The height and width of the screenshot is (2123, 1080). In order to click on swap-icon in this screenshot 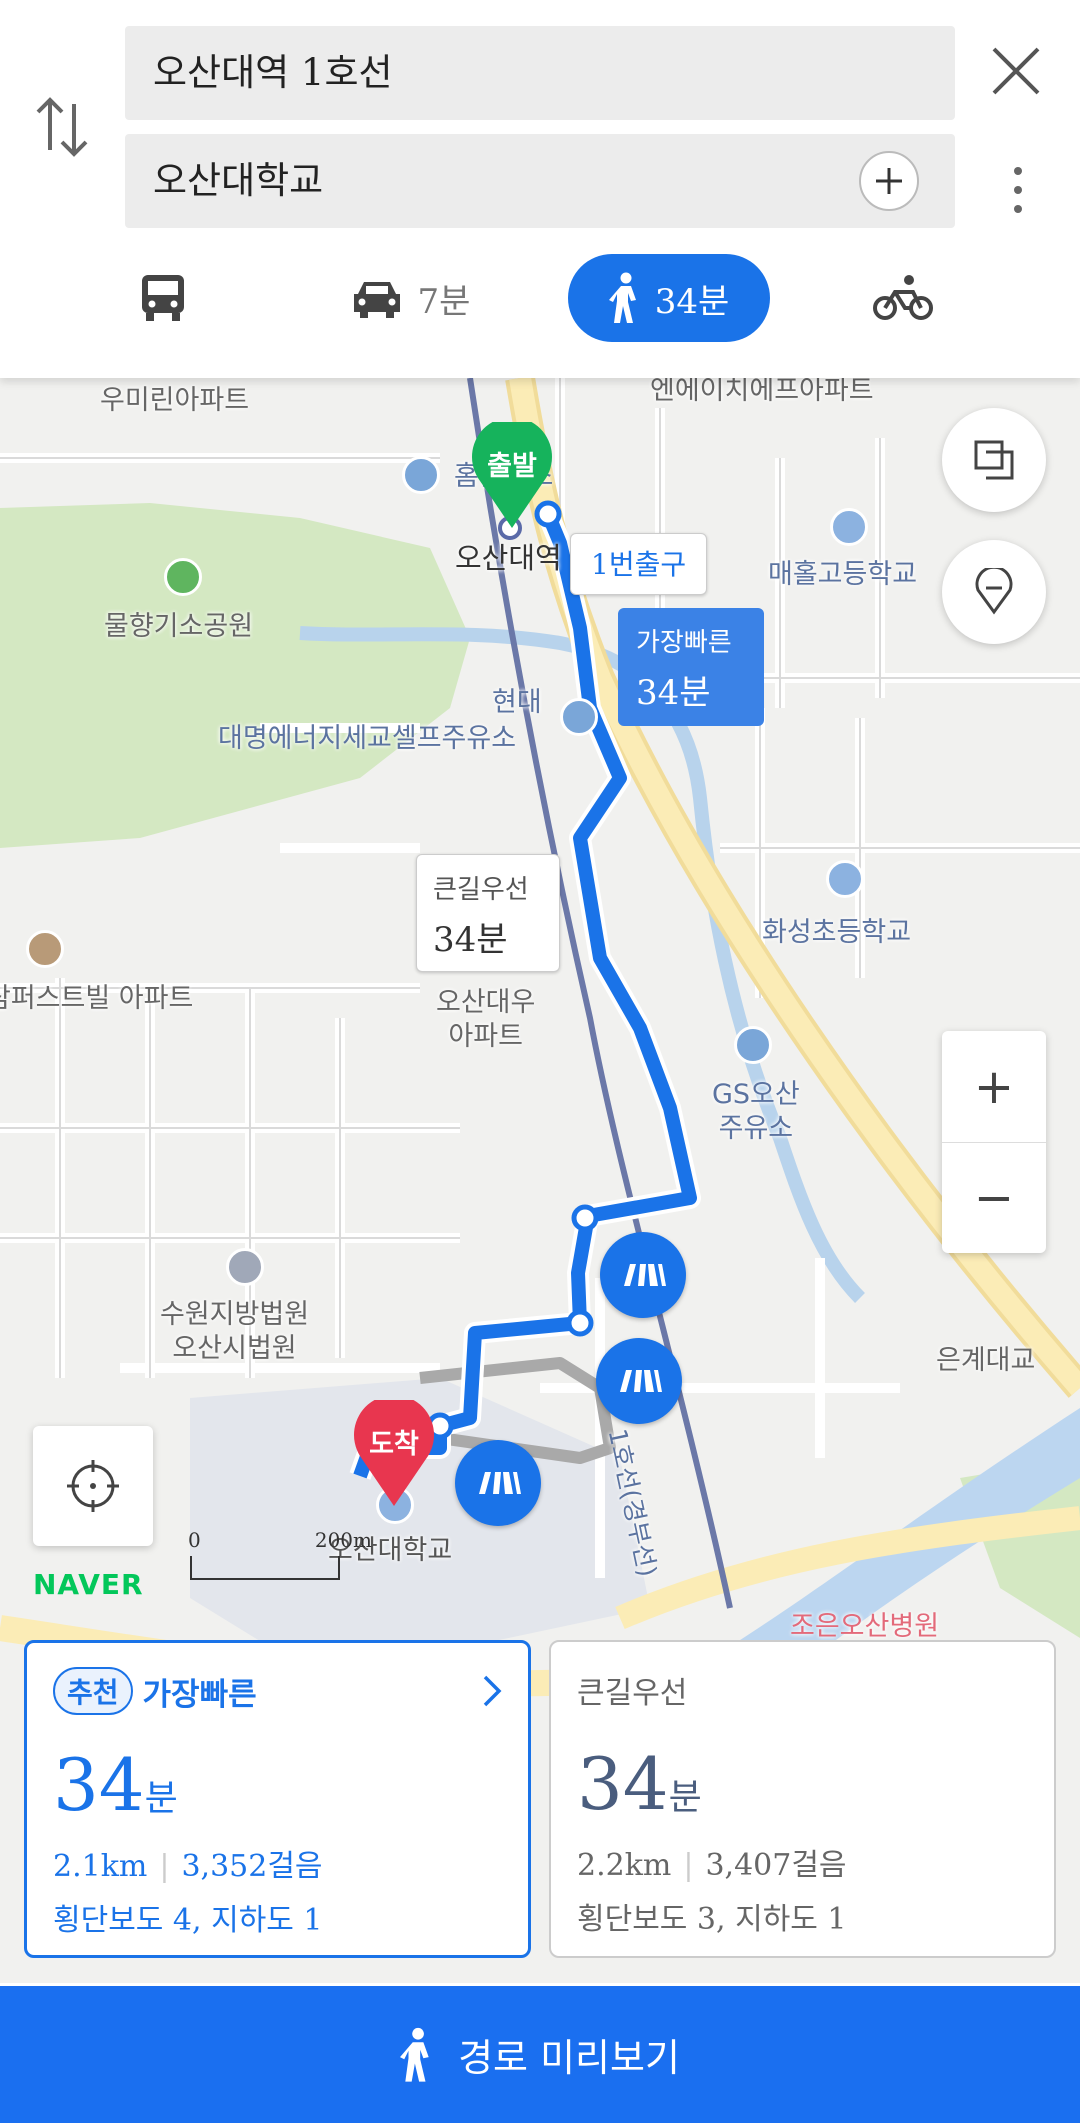, I will do `click(62, 127)`.